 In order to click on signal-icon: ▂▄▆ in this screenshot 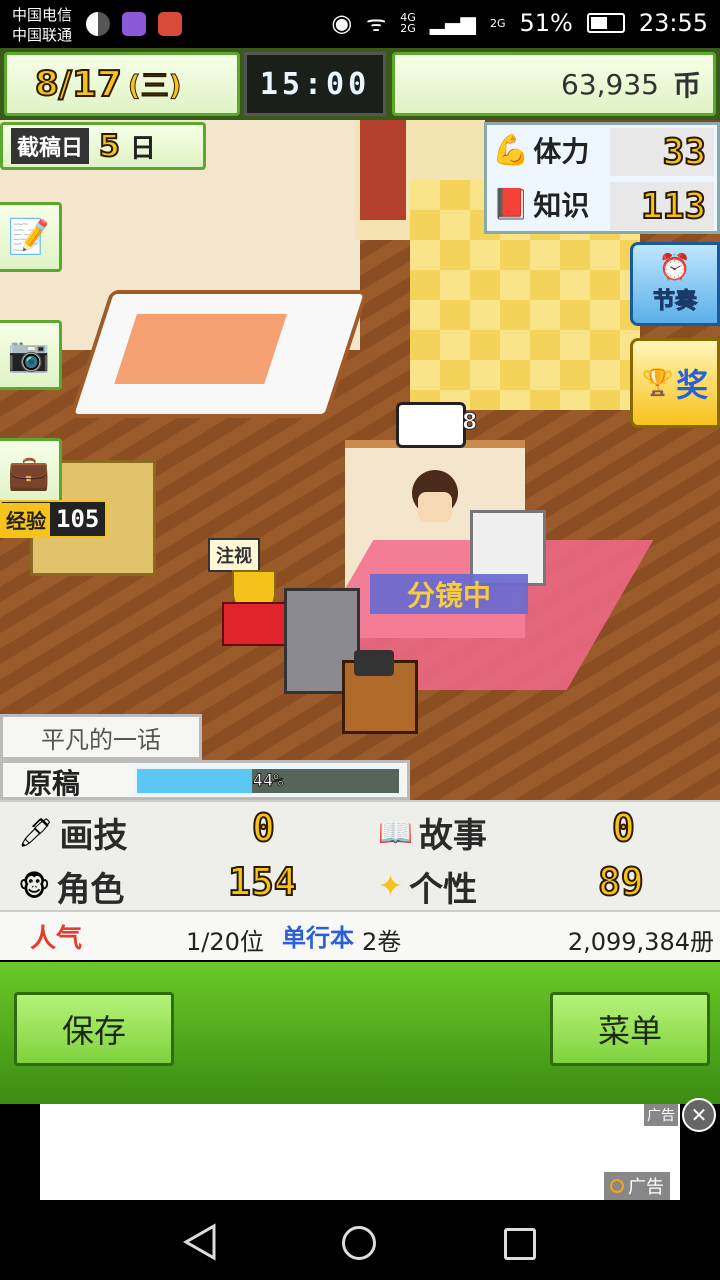, I will do `click(452, 23)`.